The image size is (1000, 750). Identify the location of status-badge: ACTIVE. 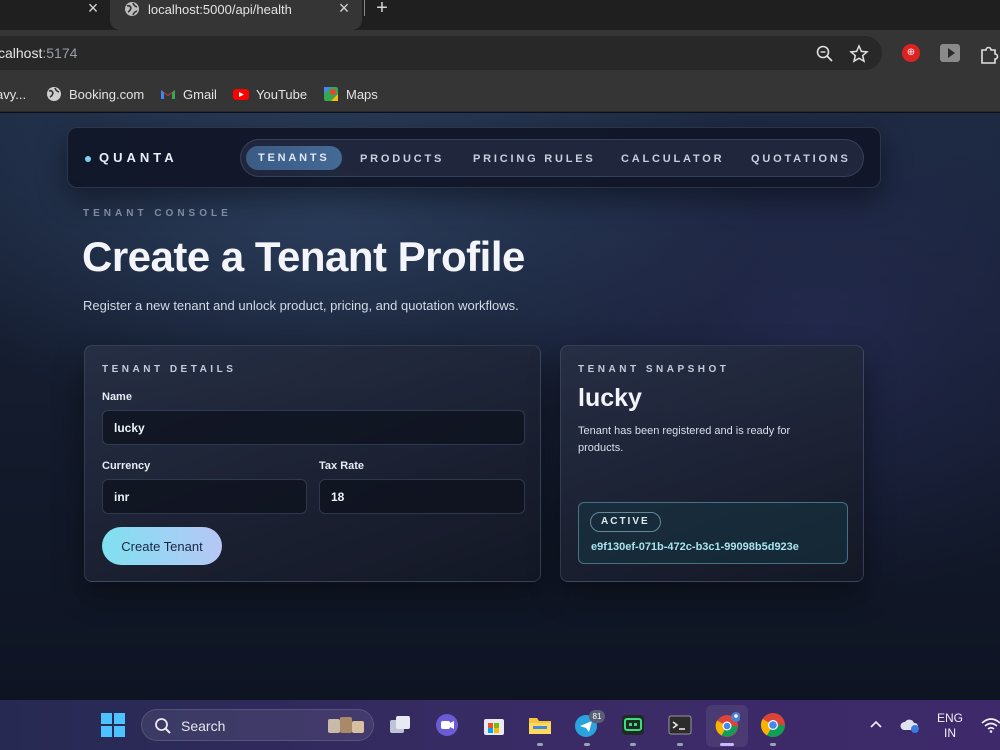
(625, 522).